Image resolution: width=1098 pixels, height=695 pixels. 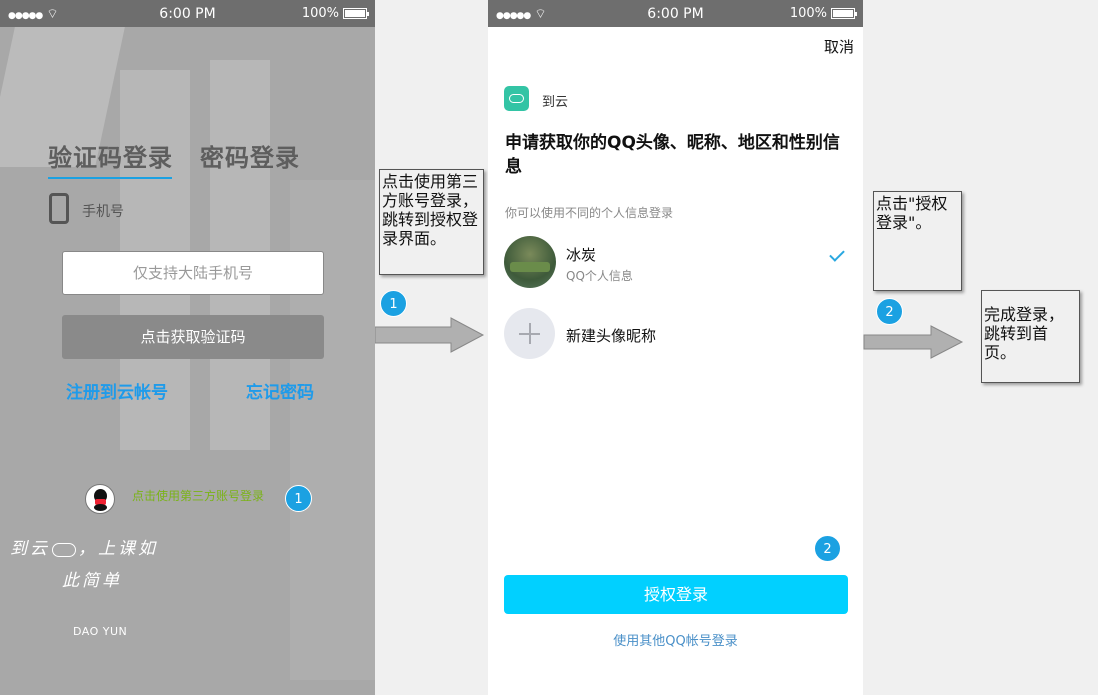 I want to click on app-name: 到云, so click(x=555, y=102).